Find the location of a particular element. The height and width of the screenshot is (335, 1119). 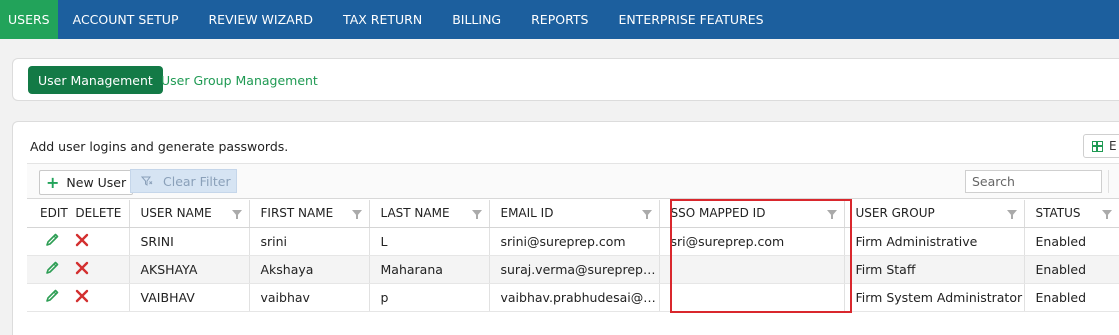

nav-billing: BILLING is located at coordinates (476, 19).